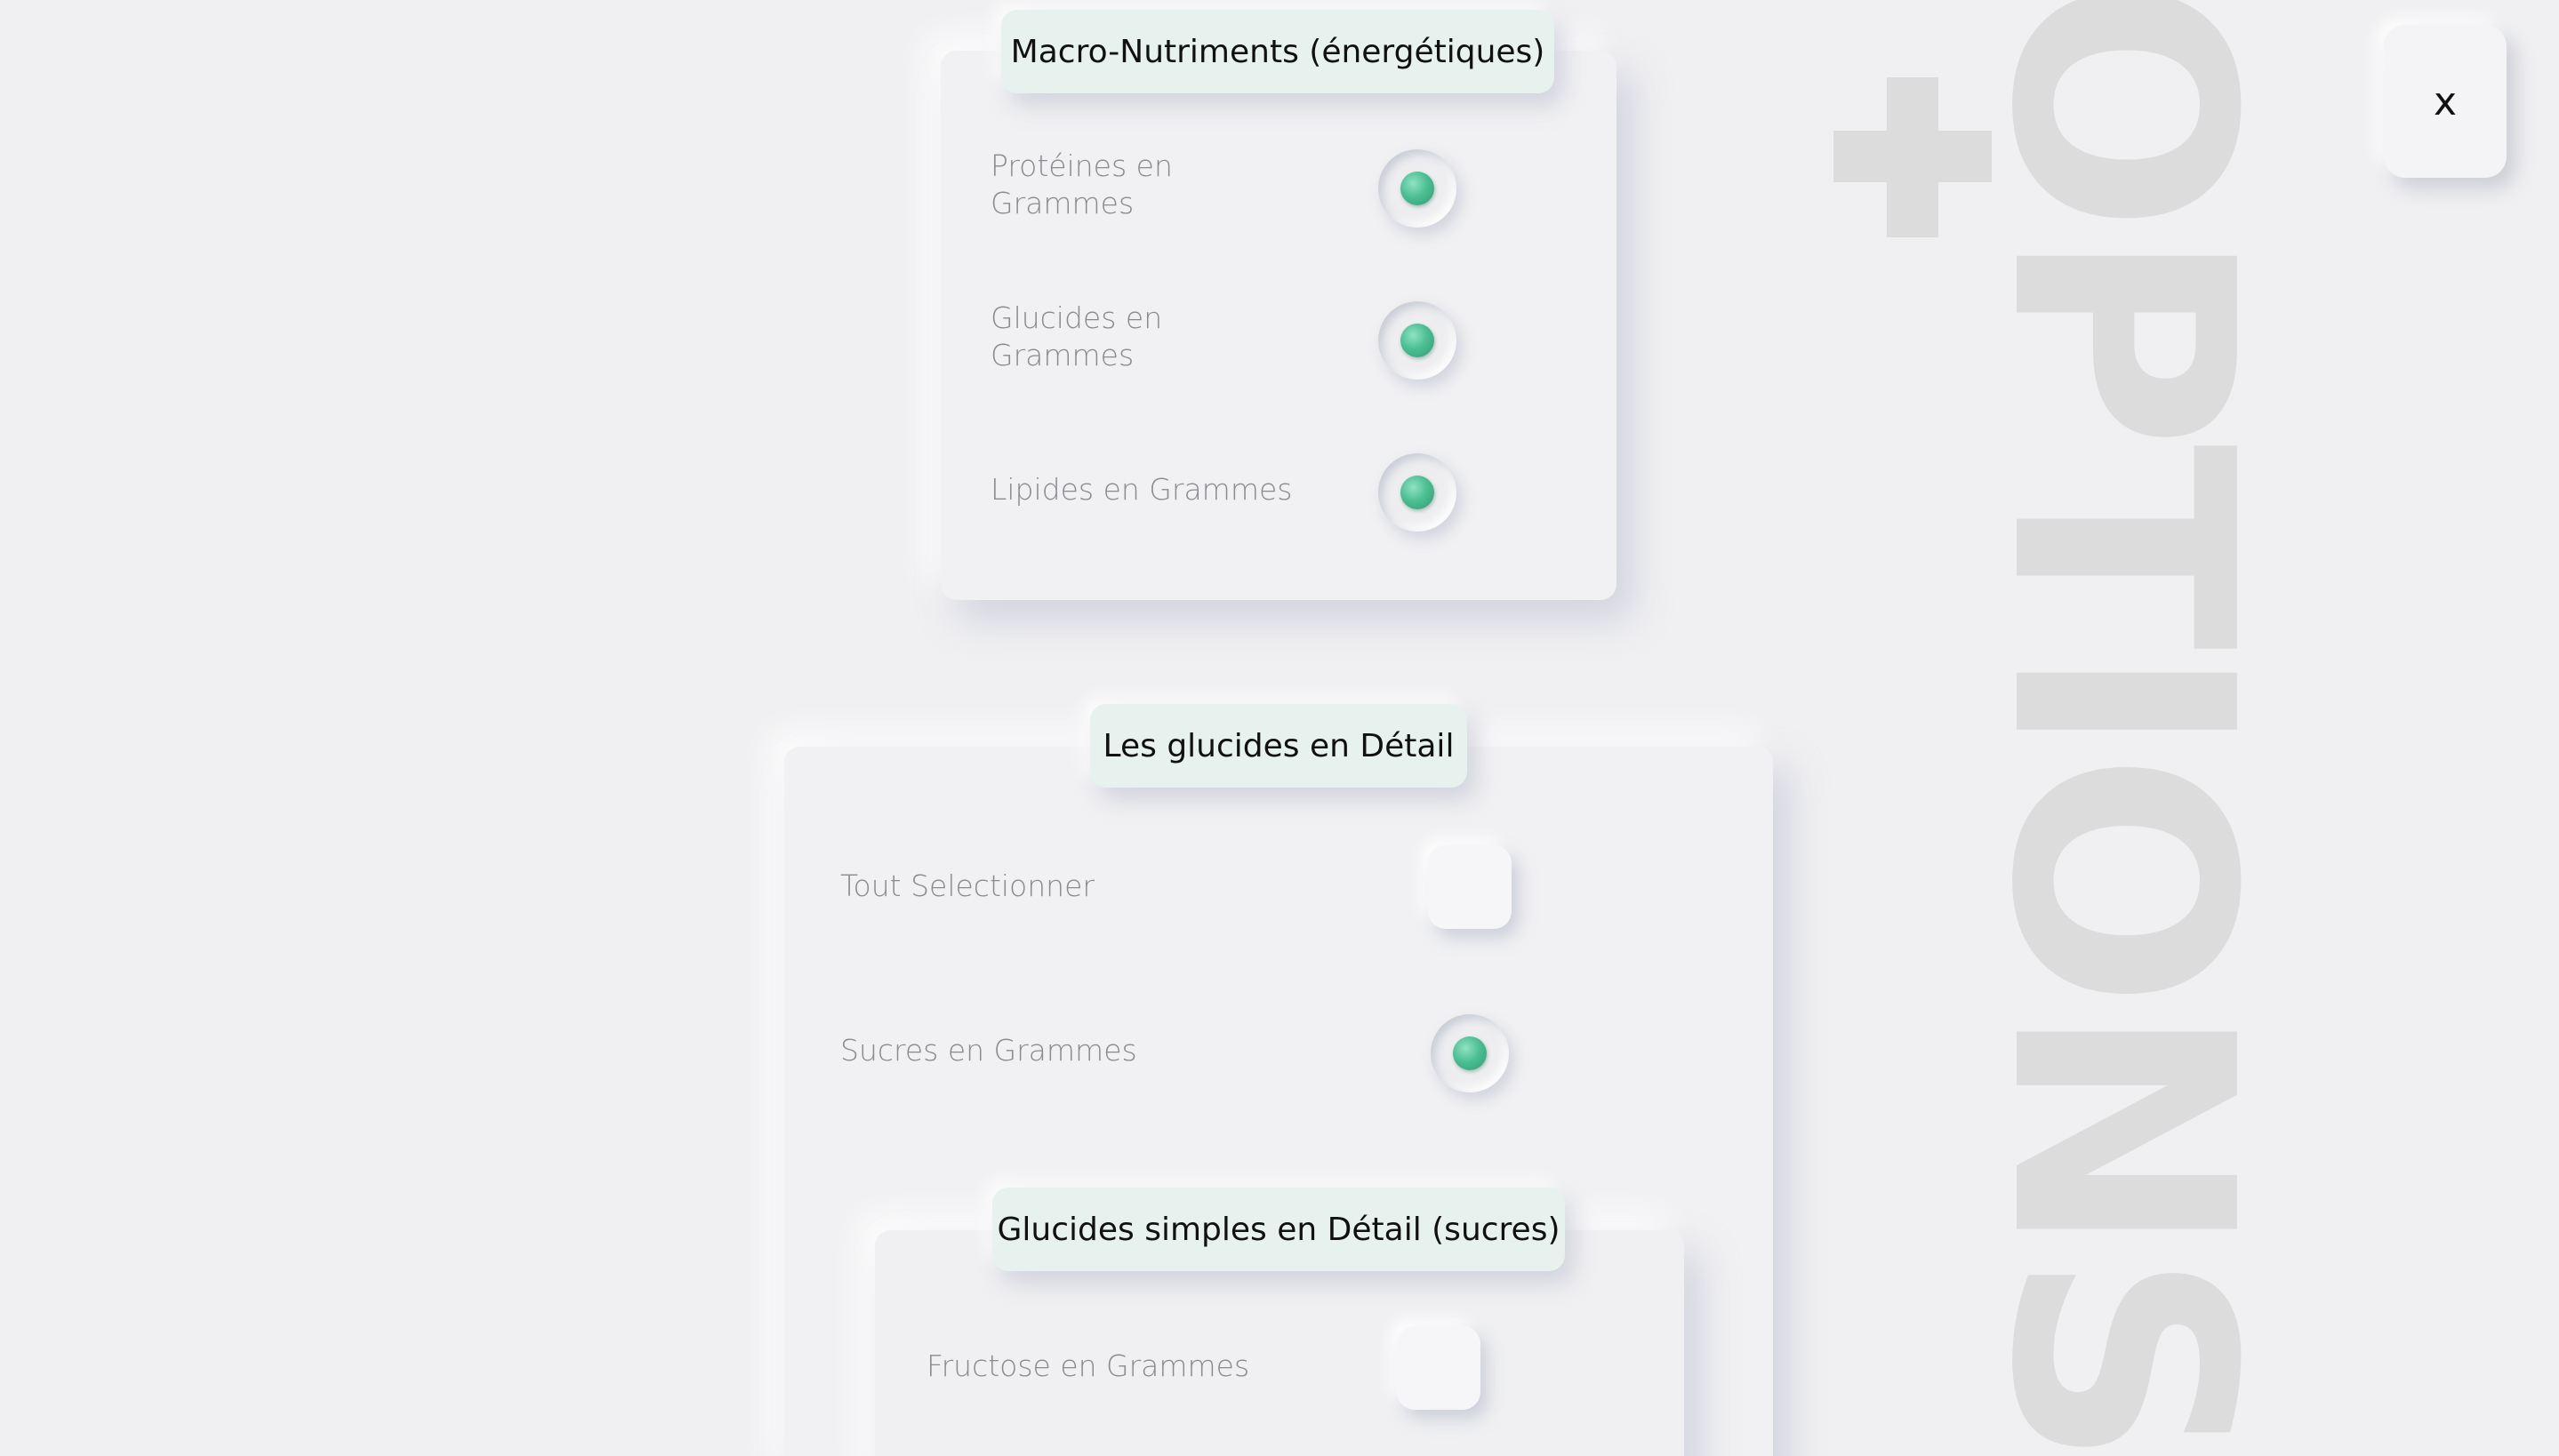 This screenshot has height=1456, width=2559. Describe the element at coordinates (1278, 1229) in the screenshot. I see `simple-sugars-title: Glucides simples en Détail (sucres)` at that location.